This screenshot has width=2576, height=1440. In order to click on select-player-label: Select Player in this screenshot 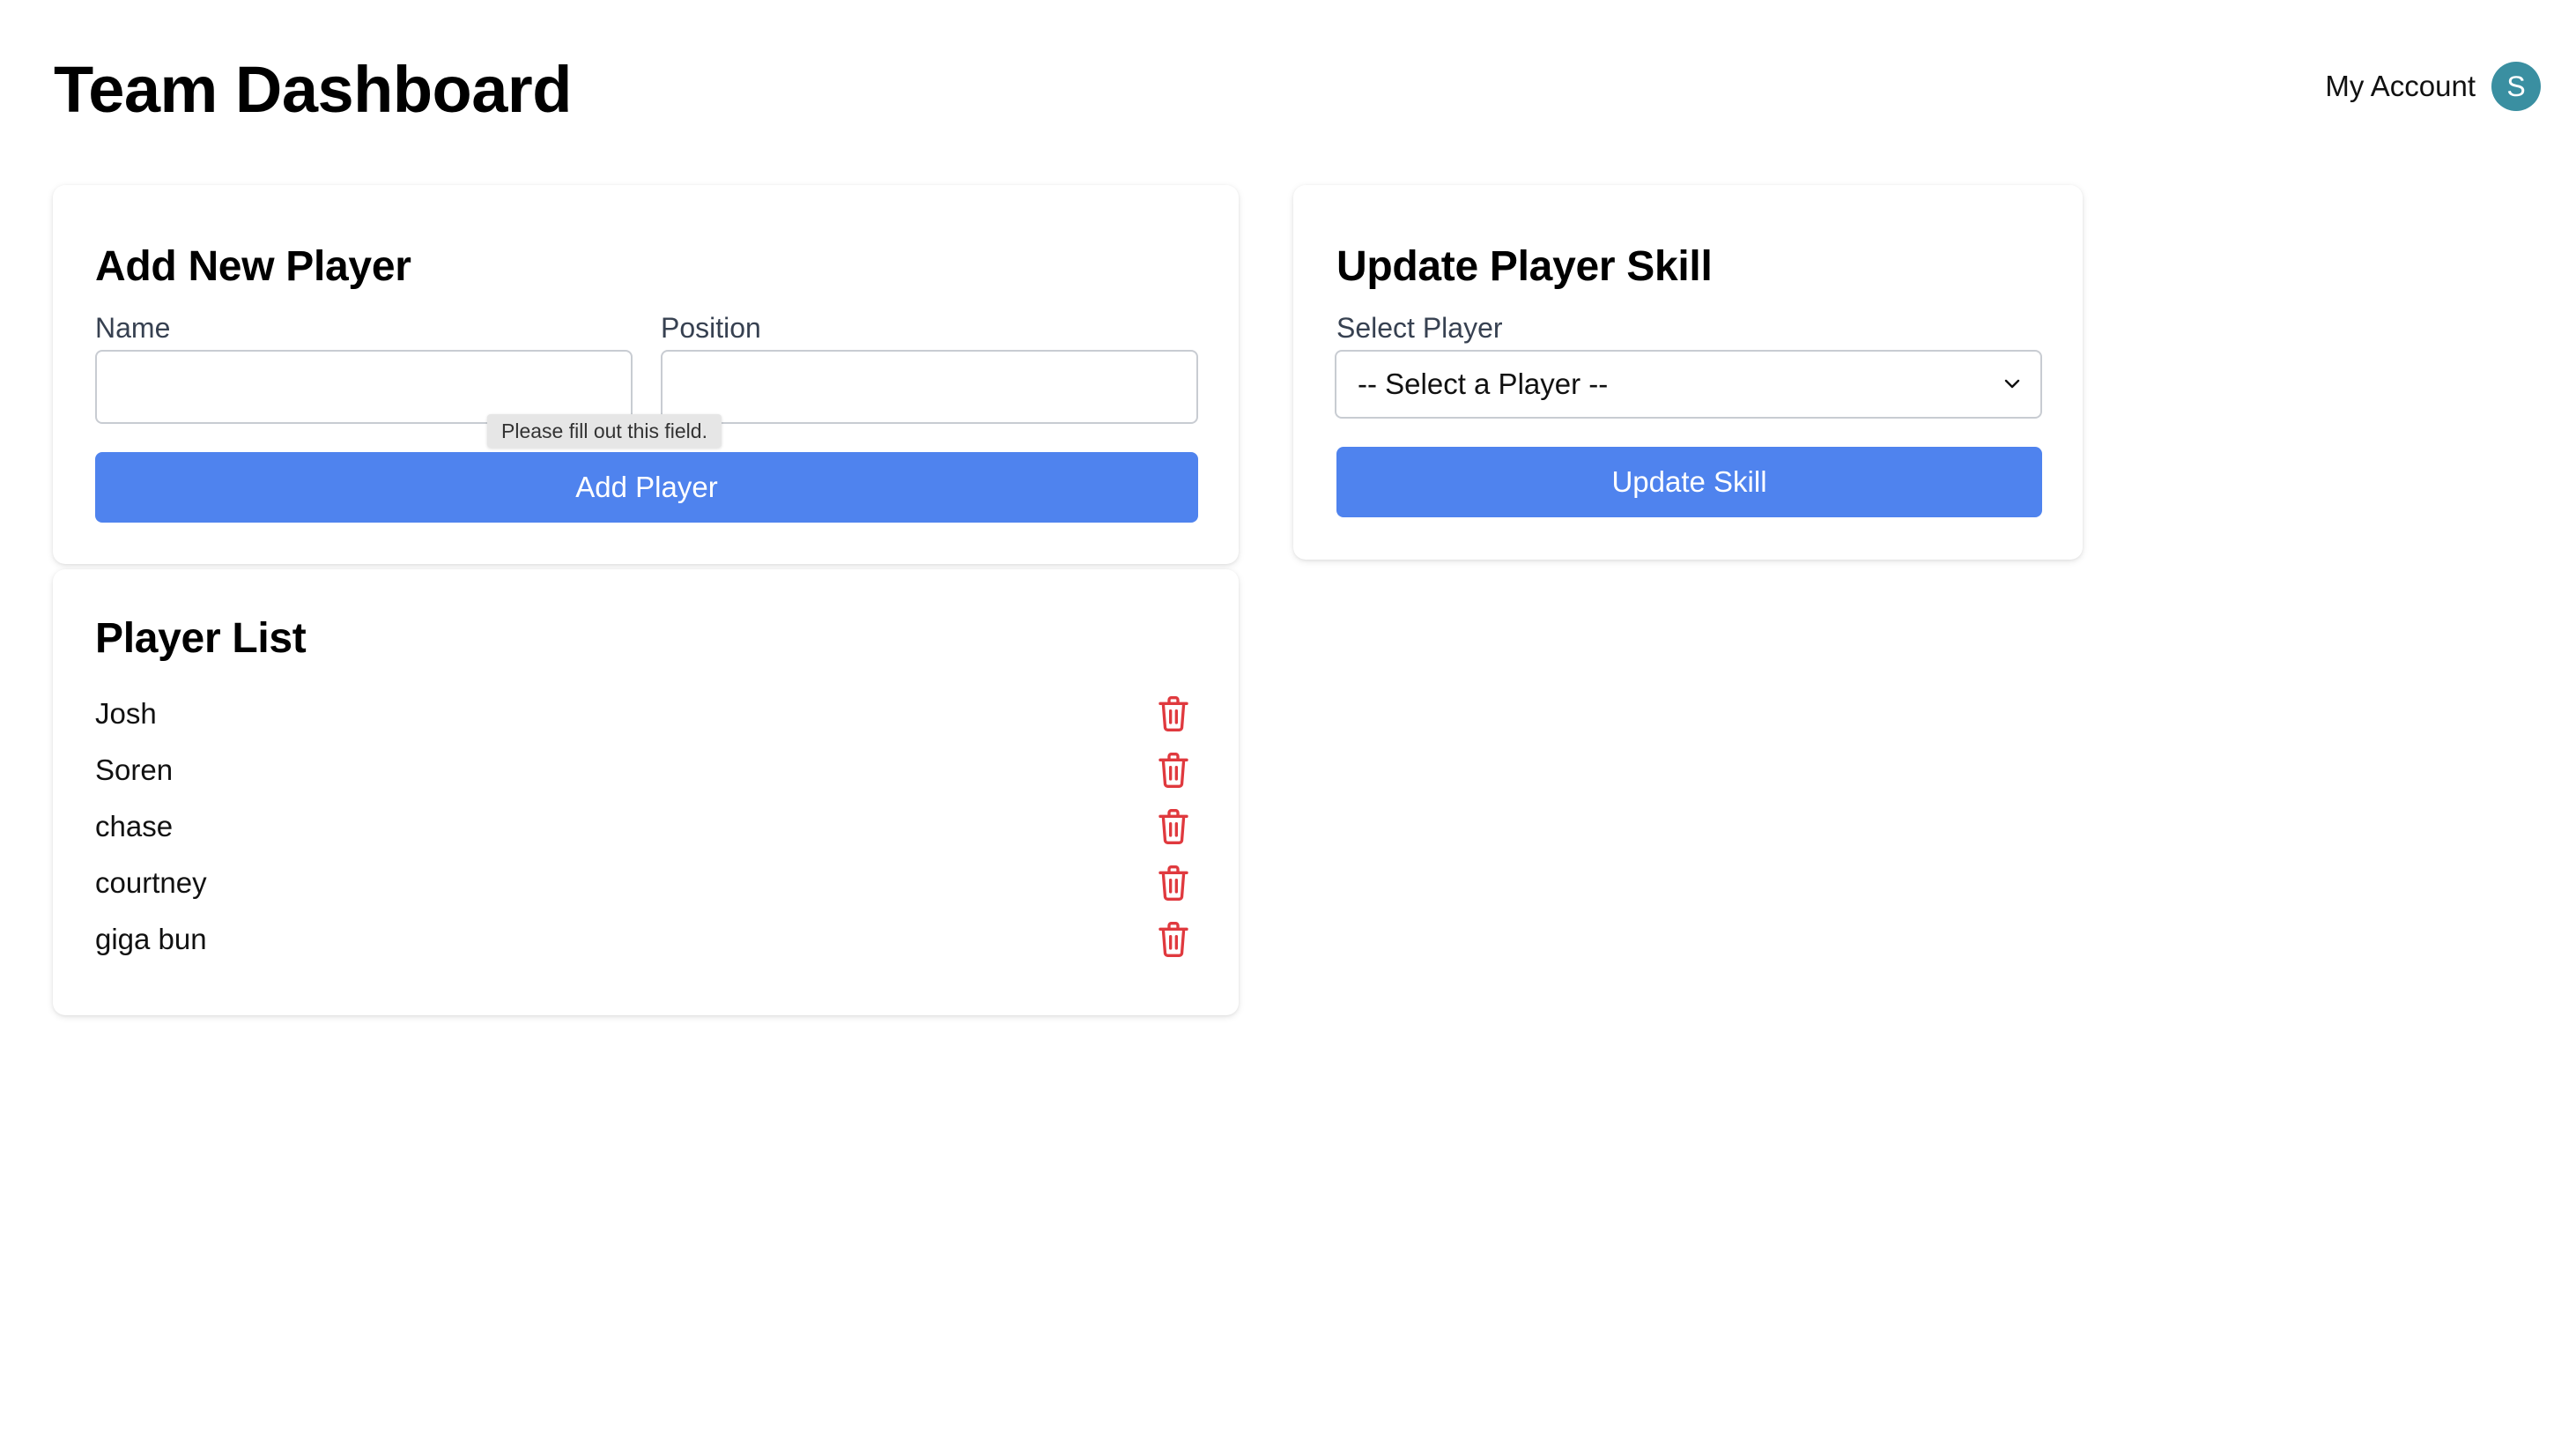, I will do `click(1420, 328)`.